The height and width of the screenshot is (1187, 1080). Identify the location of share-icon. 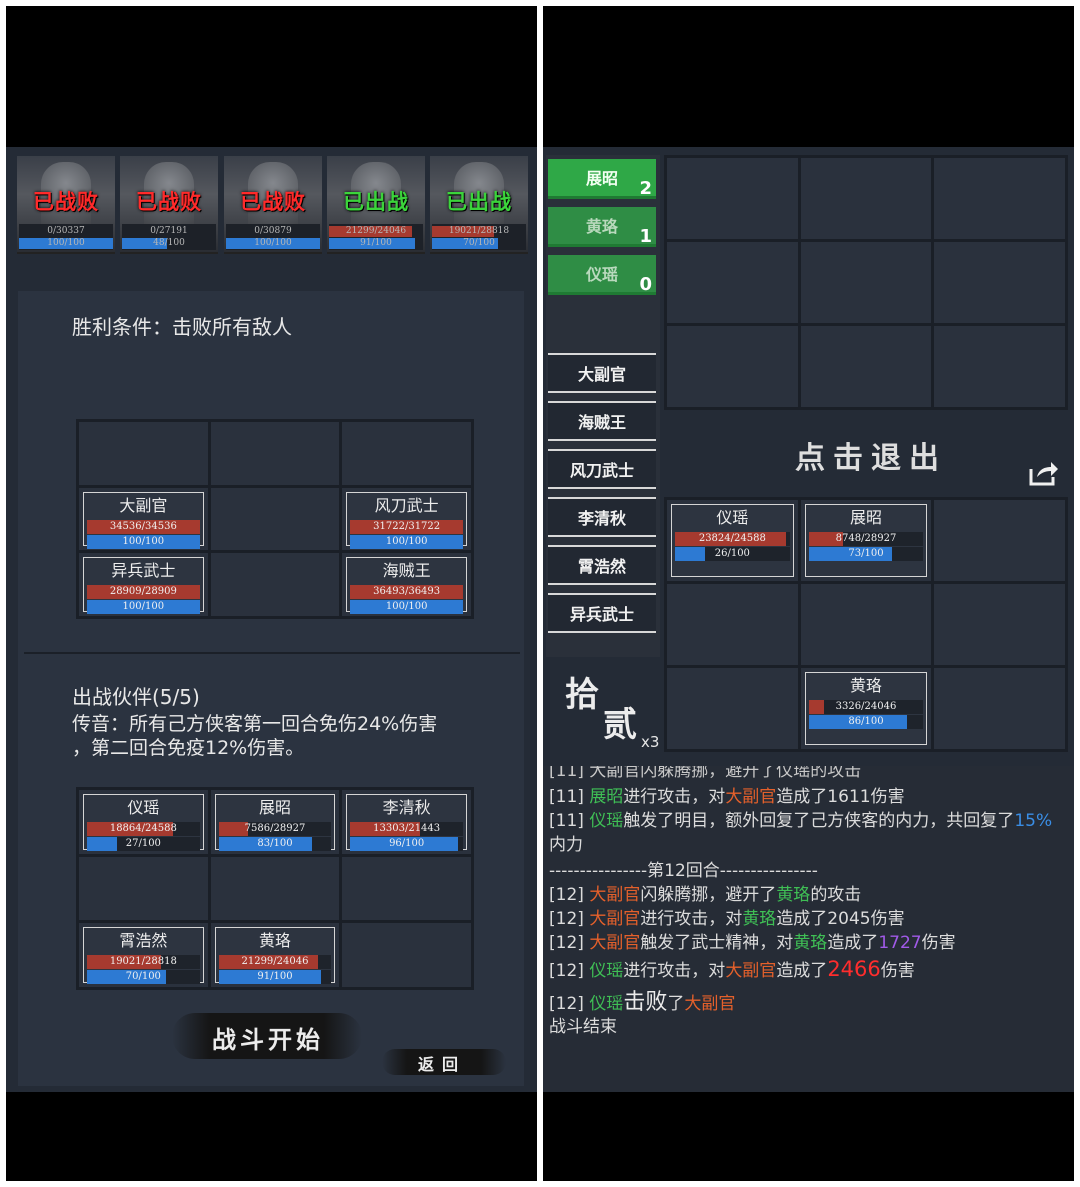
(1043, 473).